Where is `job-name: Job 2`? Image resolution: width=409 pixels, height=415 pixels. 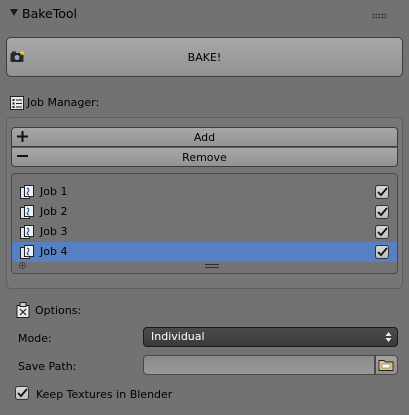 job-name: Job 2 is located at coordinates (54, 211).